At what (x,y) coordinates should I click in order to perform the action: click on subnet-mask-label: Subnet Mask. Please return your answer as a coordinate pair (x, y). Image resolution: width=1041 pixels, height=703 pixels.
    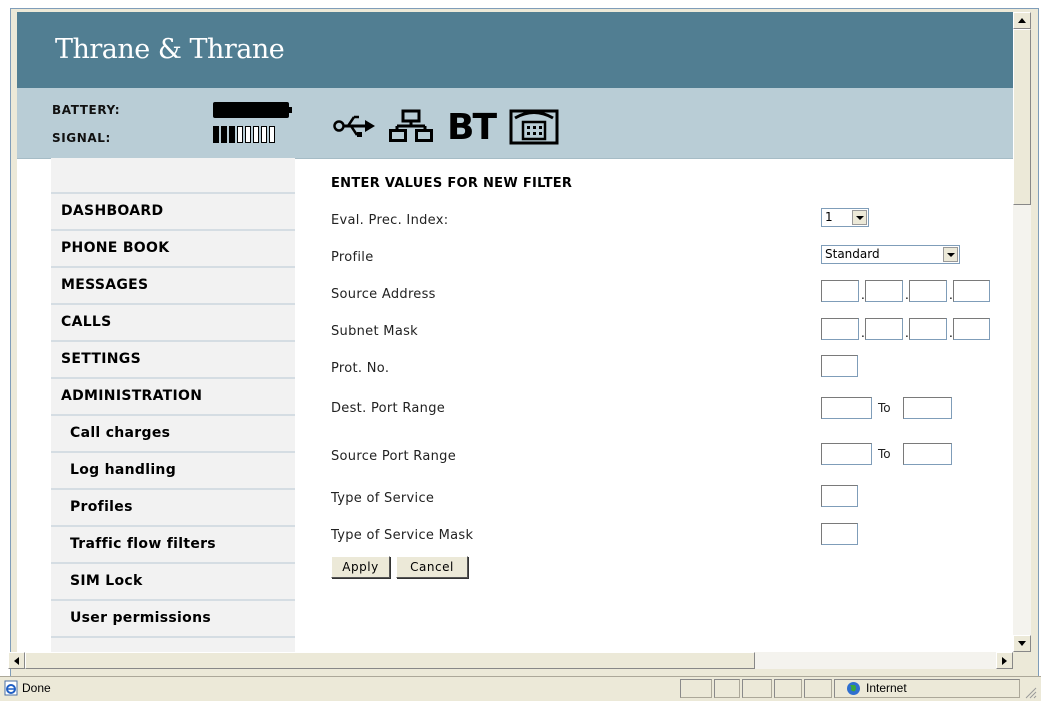
    Looking at the image, I should click on (374, 331).